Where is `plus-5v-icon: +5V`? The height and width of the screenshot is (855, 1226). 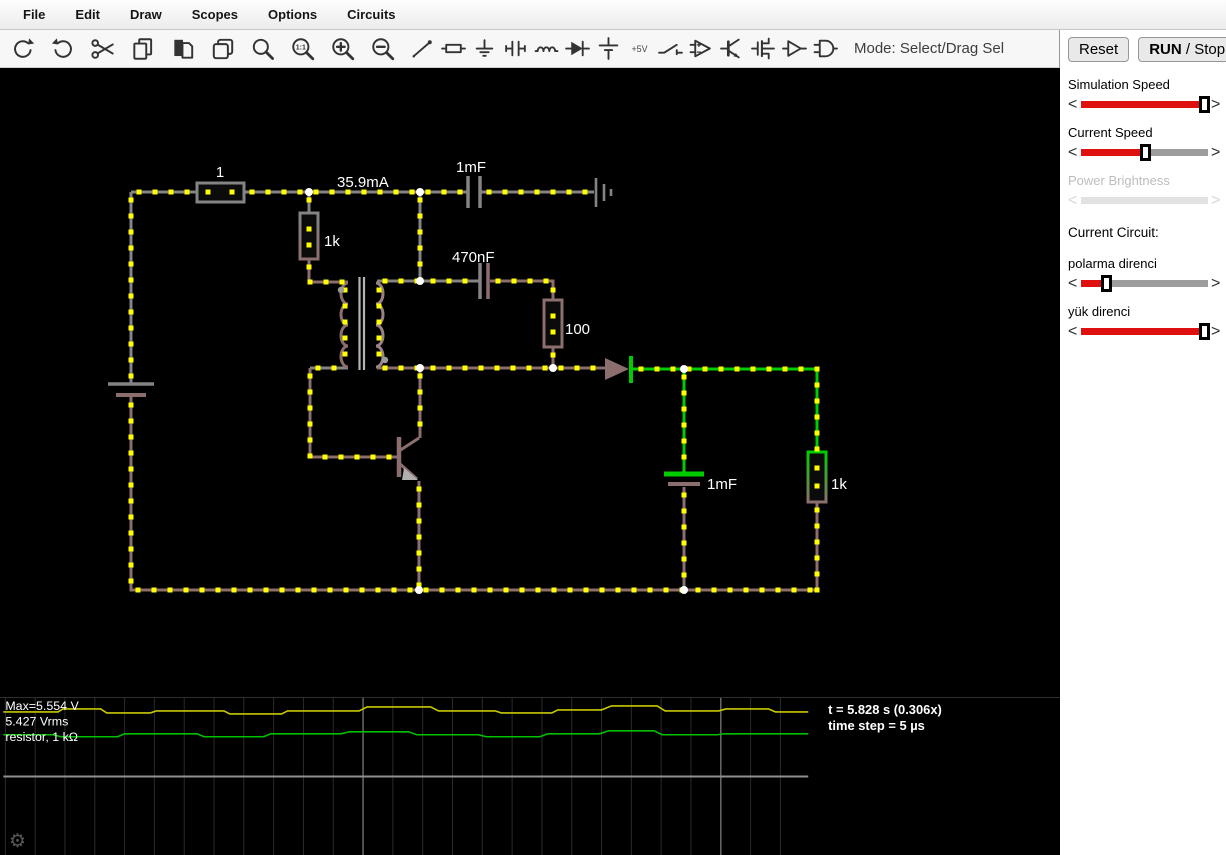 plus-5v-icon: +5V is located at coordinates (639, 48).